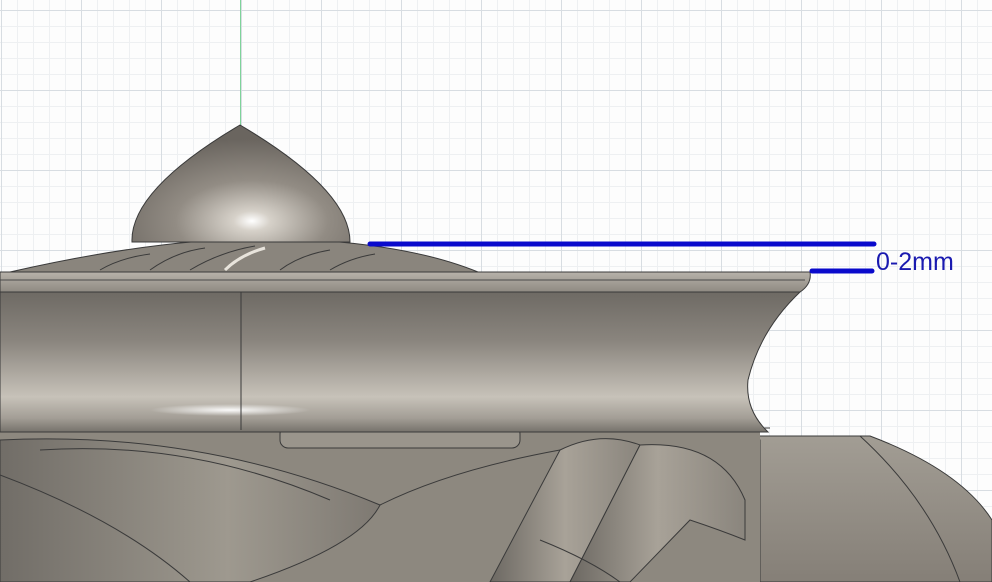 The height and width of the screenshot is (582, 992). Describe the element at coordinates (241, 183) in the screenshot. I see `nose-cone` at that location.